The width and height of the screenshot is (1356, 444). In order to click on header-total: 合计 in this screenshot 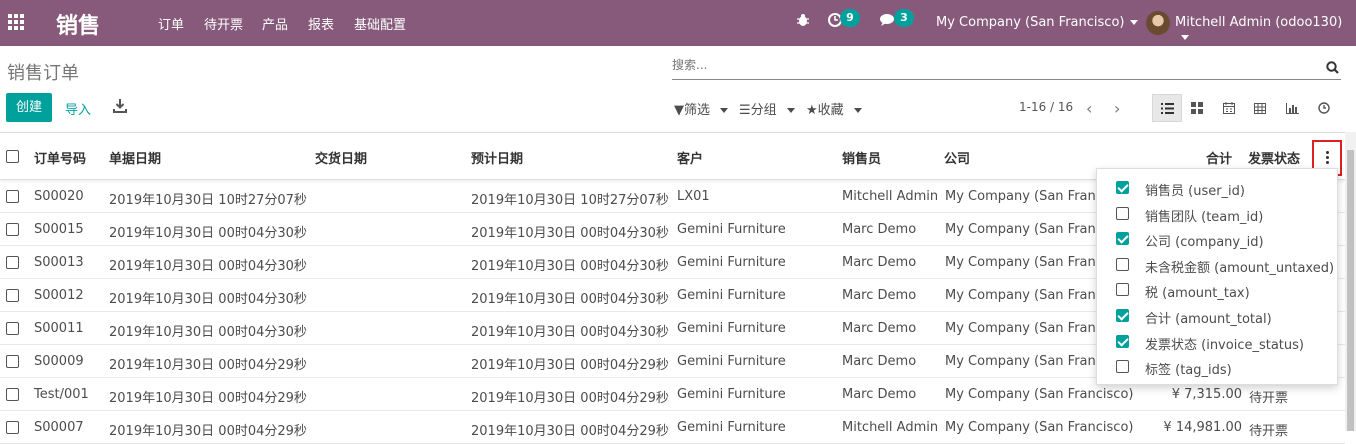, I will do `click(1219, 157)`.